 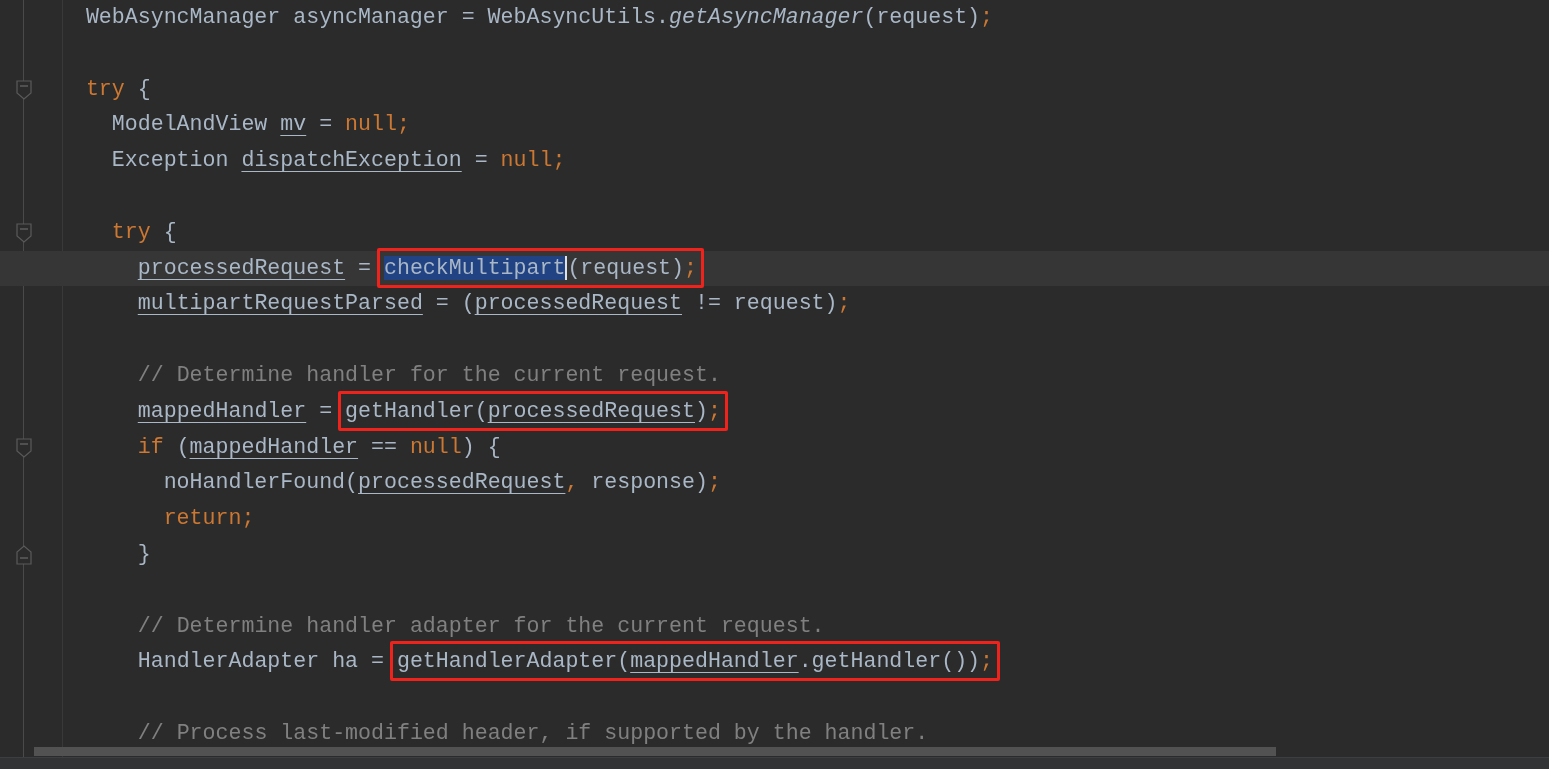 I want to click on code-line: HandlerAdapter ha =, so click(x=261, y=661).